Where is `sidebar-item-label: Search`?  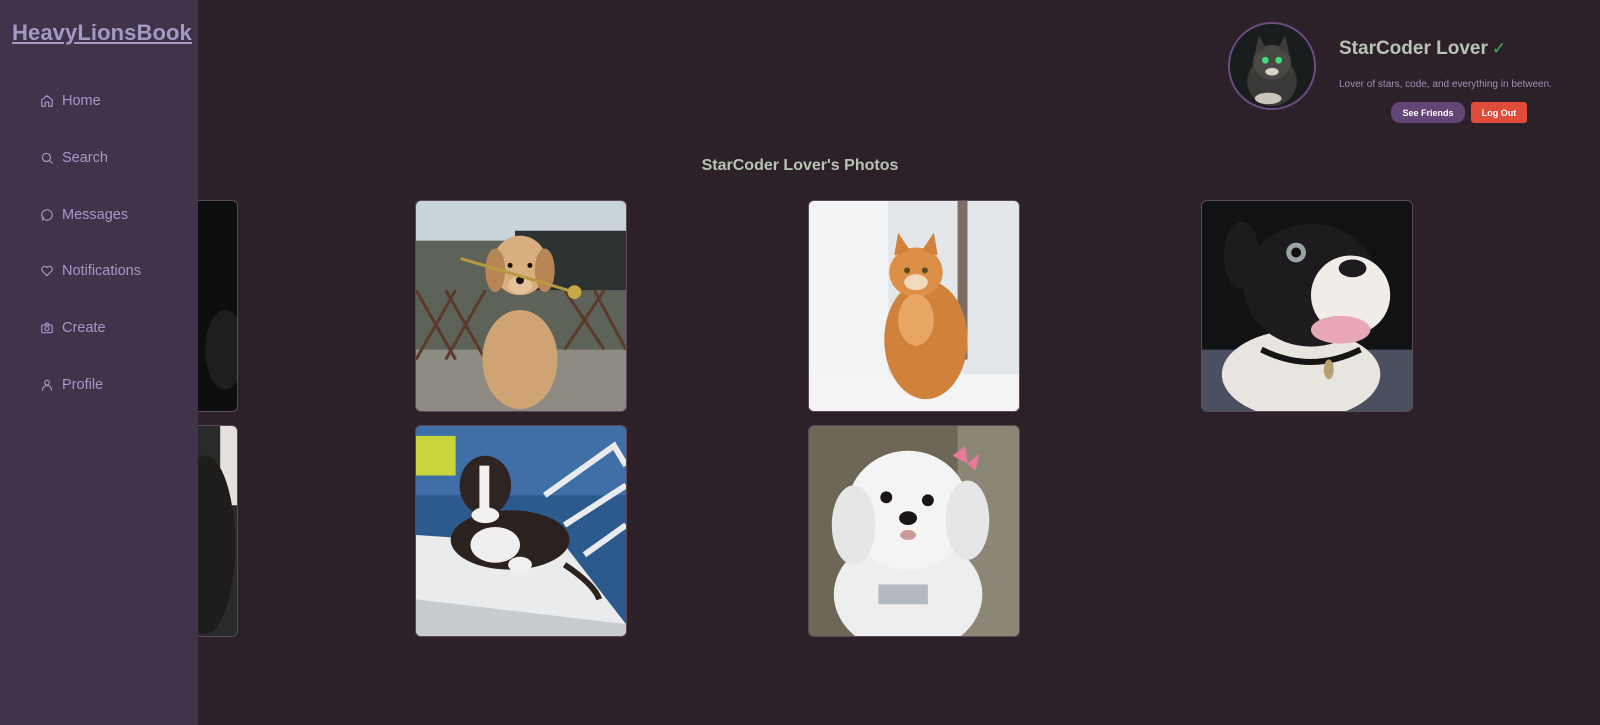 sidebar-item-label: Search is located at coordinates (85, 158).